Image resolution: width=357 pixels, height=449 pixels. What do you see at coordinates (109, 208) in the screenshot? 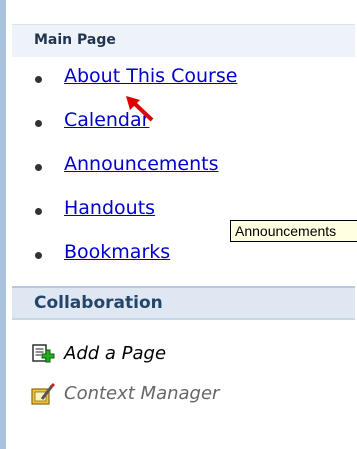
I see `handouts-link: Handouts` at bounding box center [109, 208].